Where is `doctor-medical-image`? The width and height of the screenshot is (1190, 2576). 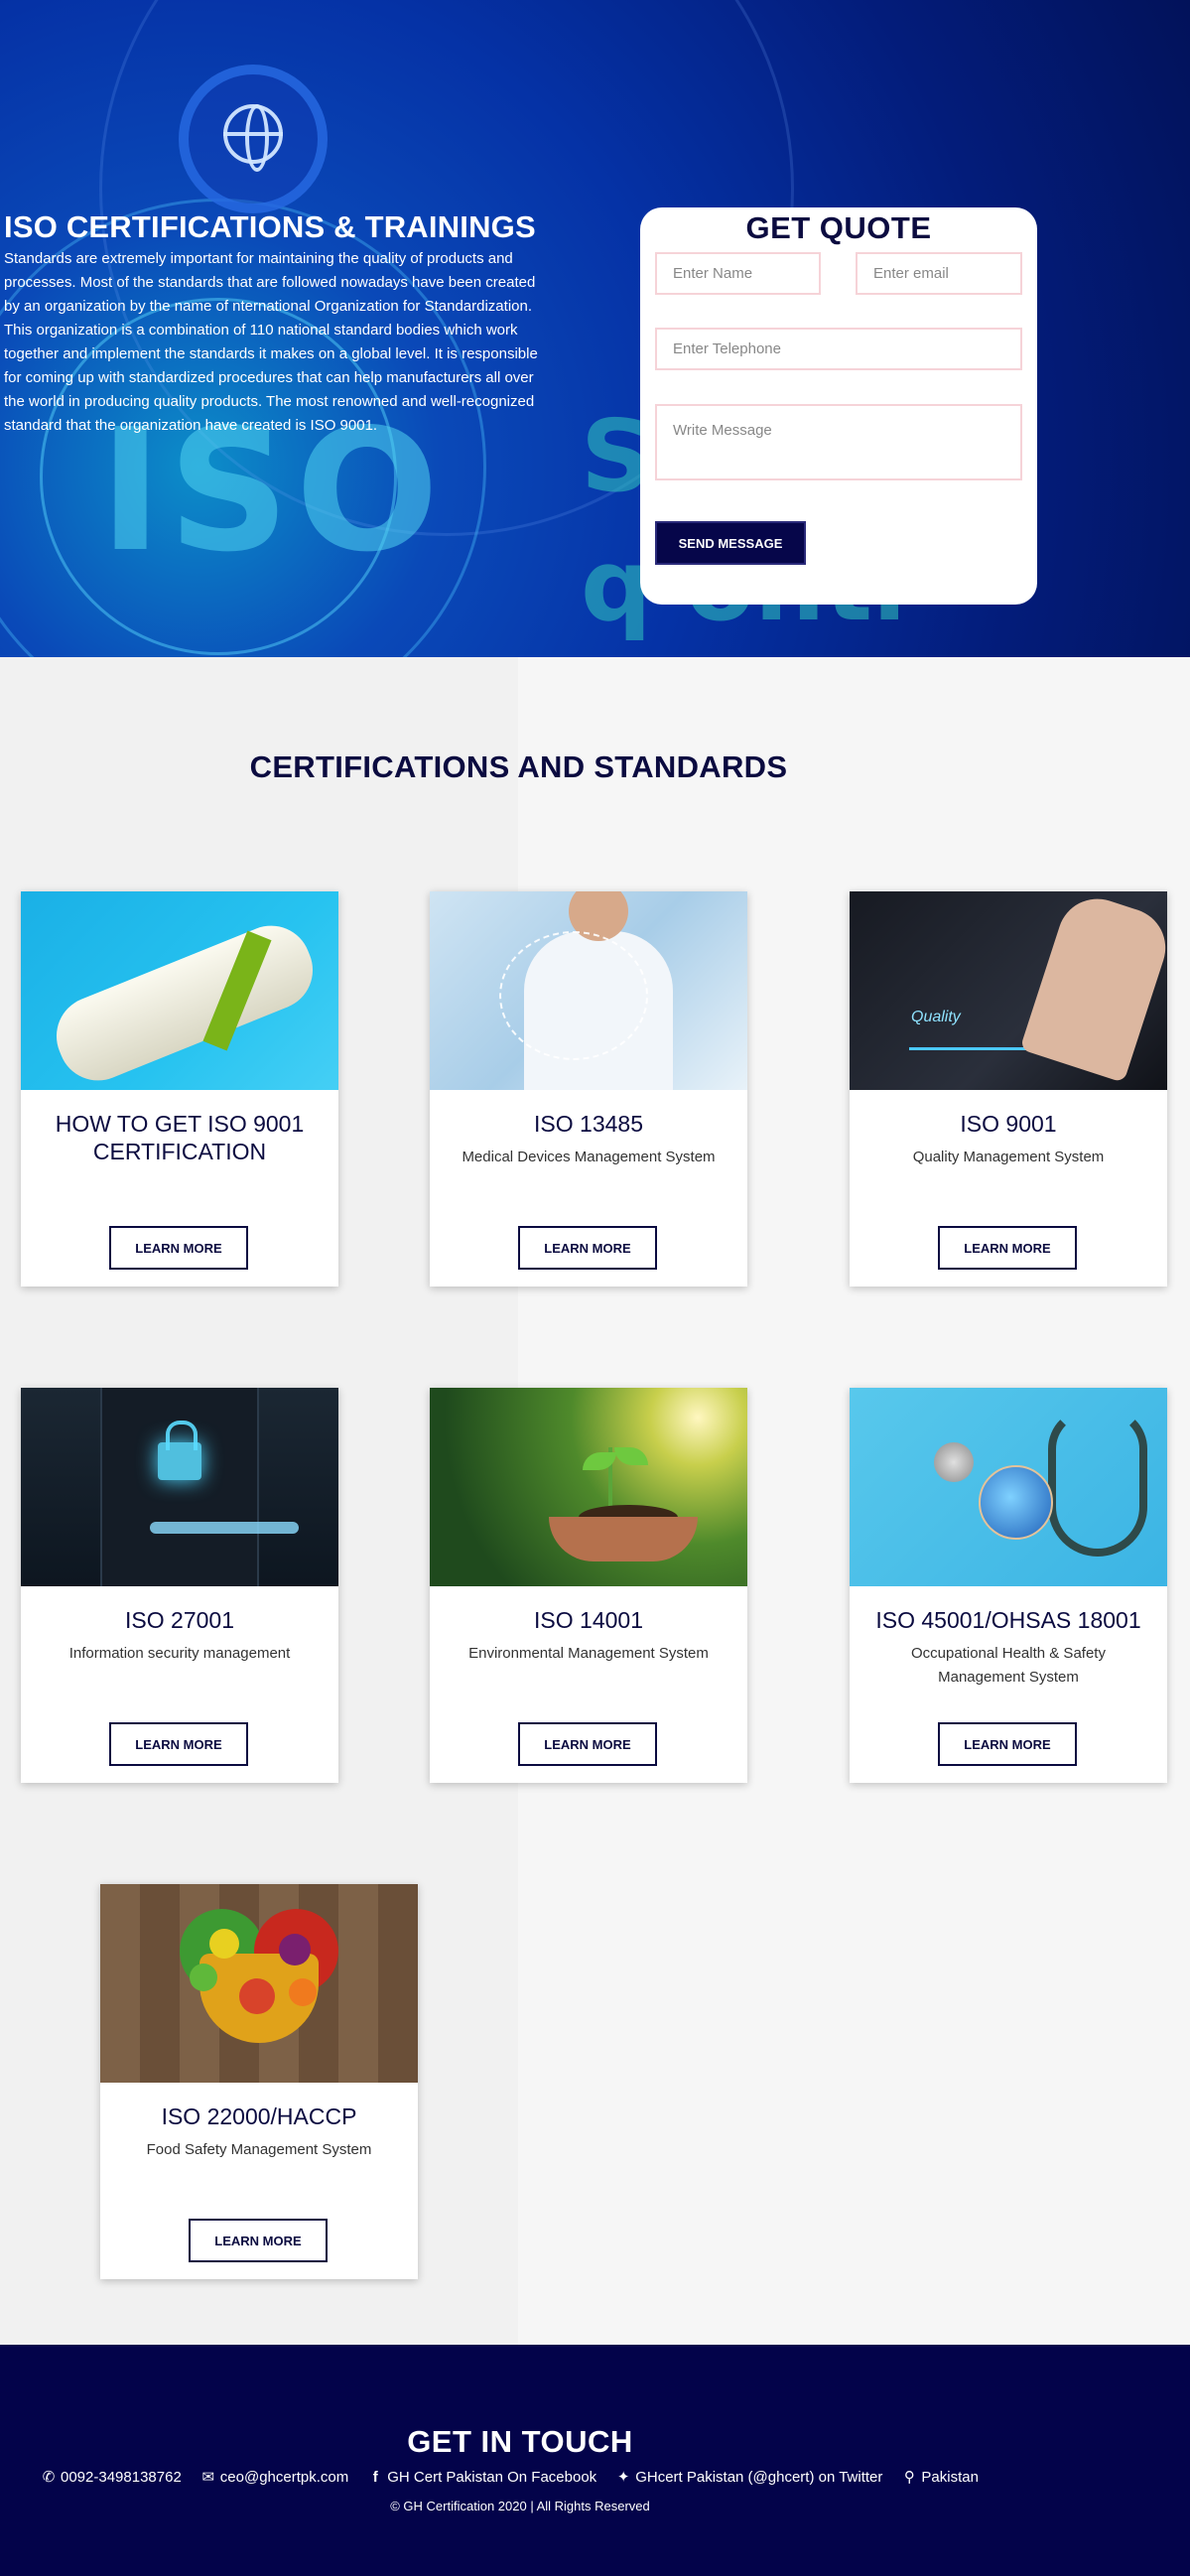
doctor-medical-image is located at coordinates (588, 990).